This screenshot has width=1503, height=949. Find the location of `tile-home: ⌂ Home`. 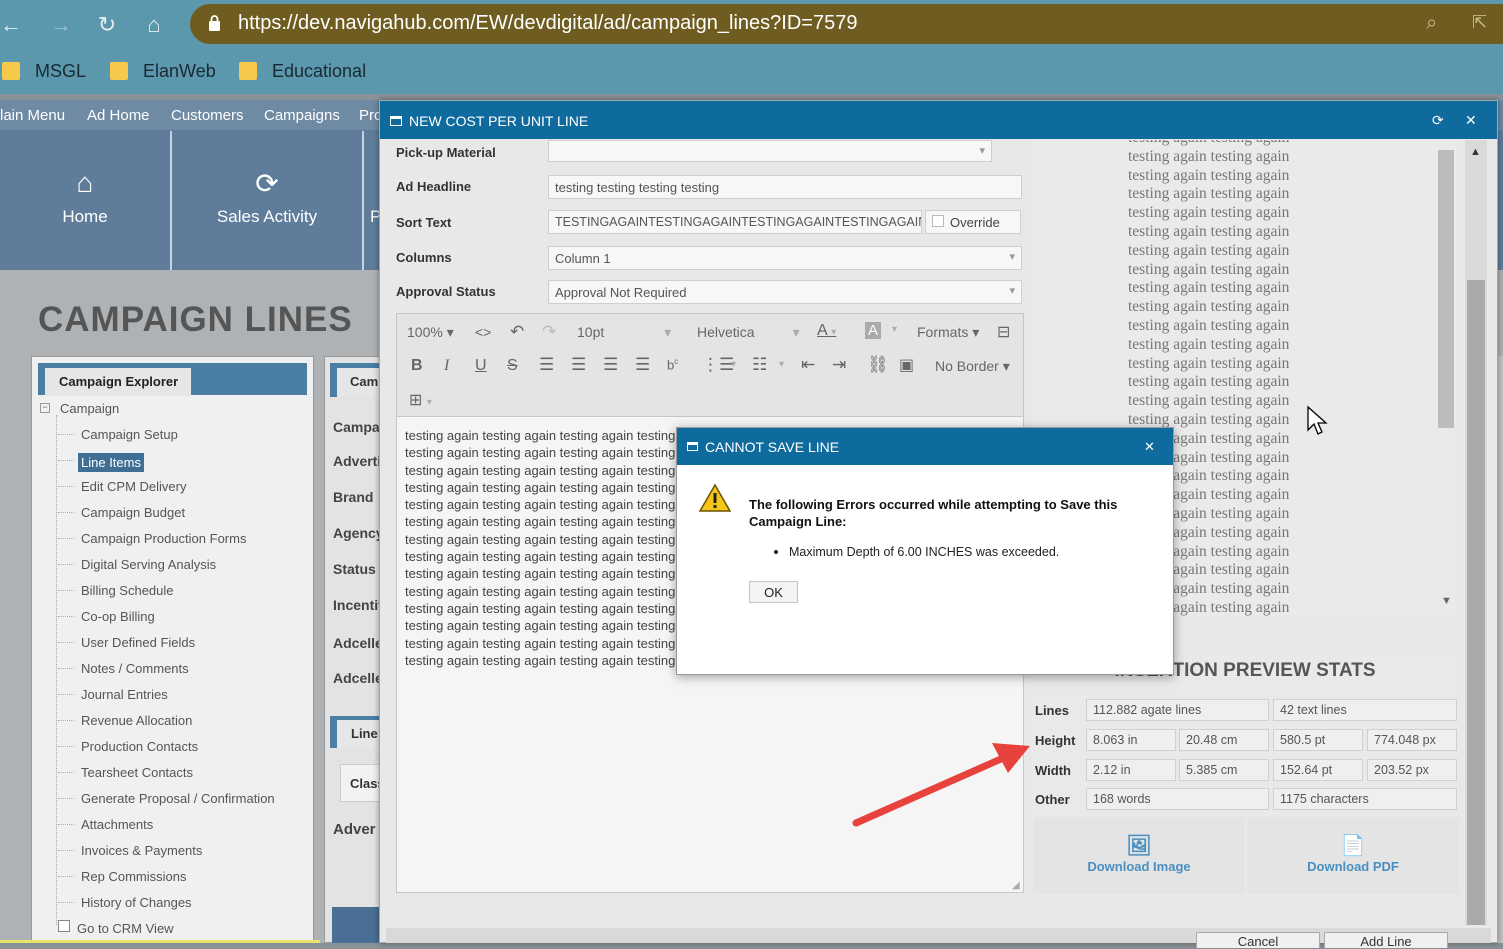

tile-home: ⌂ Home is located at coordinates (86, 200).